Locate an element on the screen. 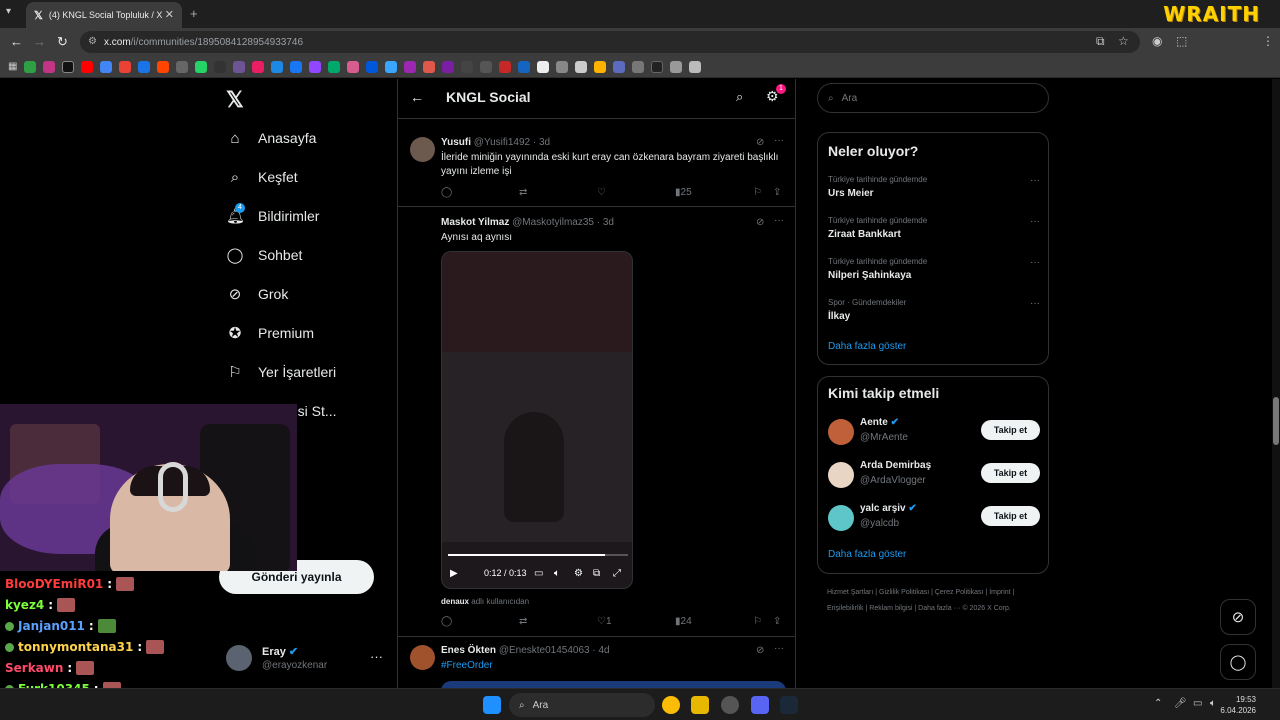 The image size is (1280, 720). grok-fab-icon: ⊘ is located at coordinates (1238, 617).